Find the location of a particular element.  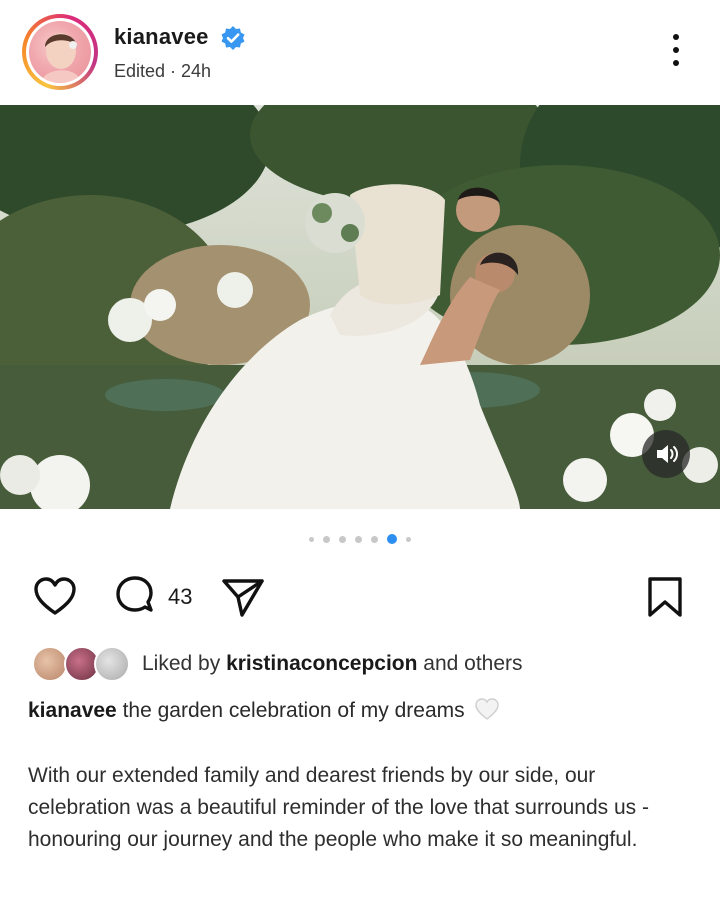

profile-avatar is located at coordinates (60, 52).